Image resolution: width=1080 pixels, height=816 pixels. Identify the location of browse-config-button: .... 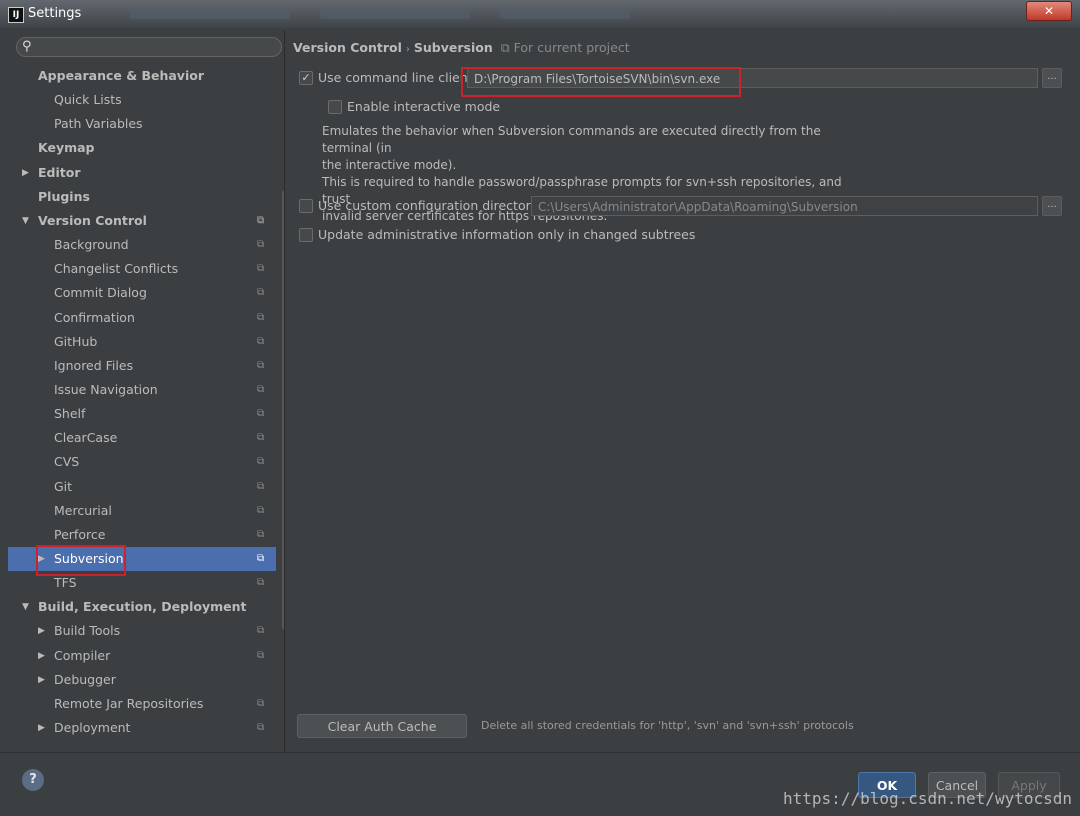
(1052, 206).